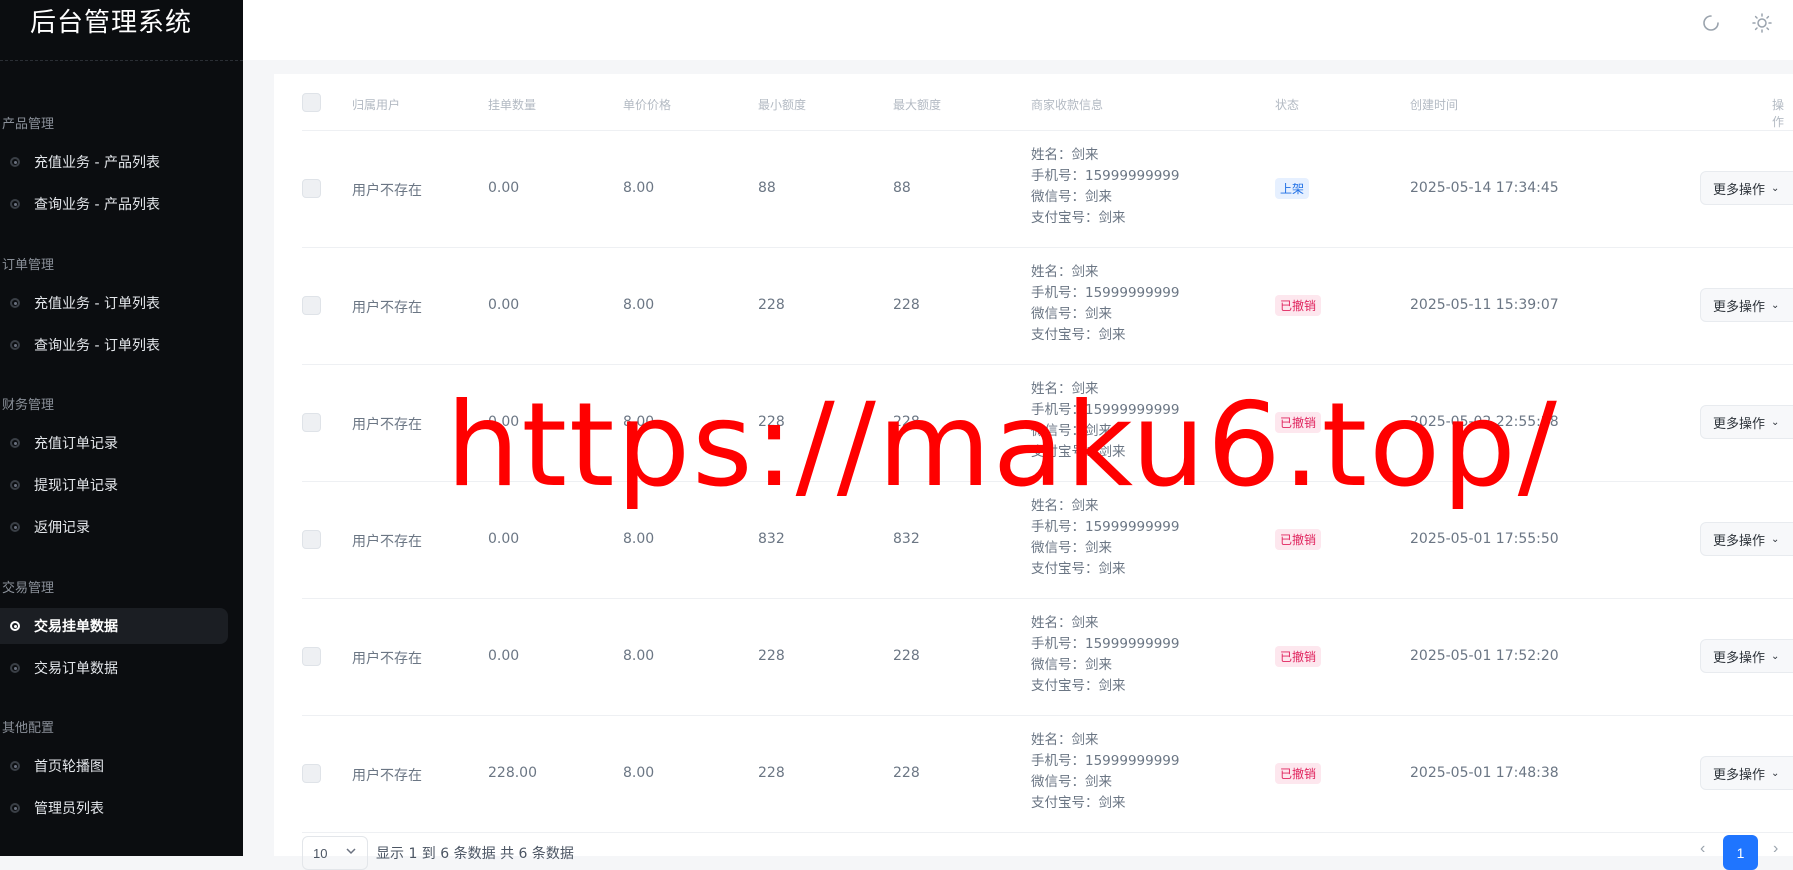  I want to click on page-number-button: 1, so click(1740, 852).